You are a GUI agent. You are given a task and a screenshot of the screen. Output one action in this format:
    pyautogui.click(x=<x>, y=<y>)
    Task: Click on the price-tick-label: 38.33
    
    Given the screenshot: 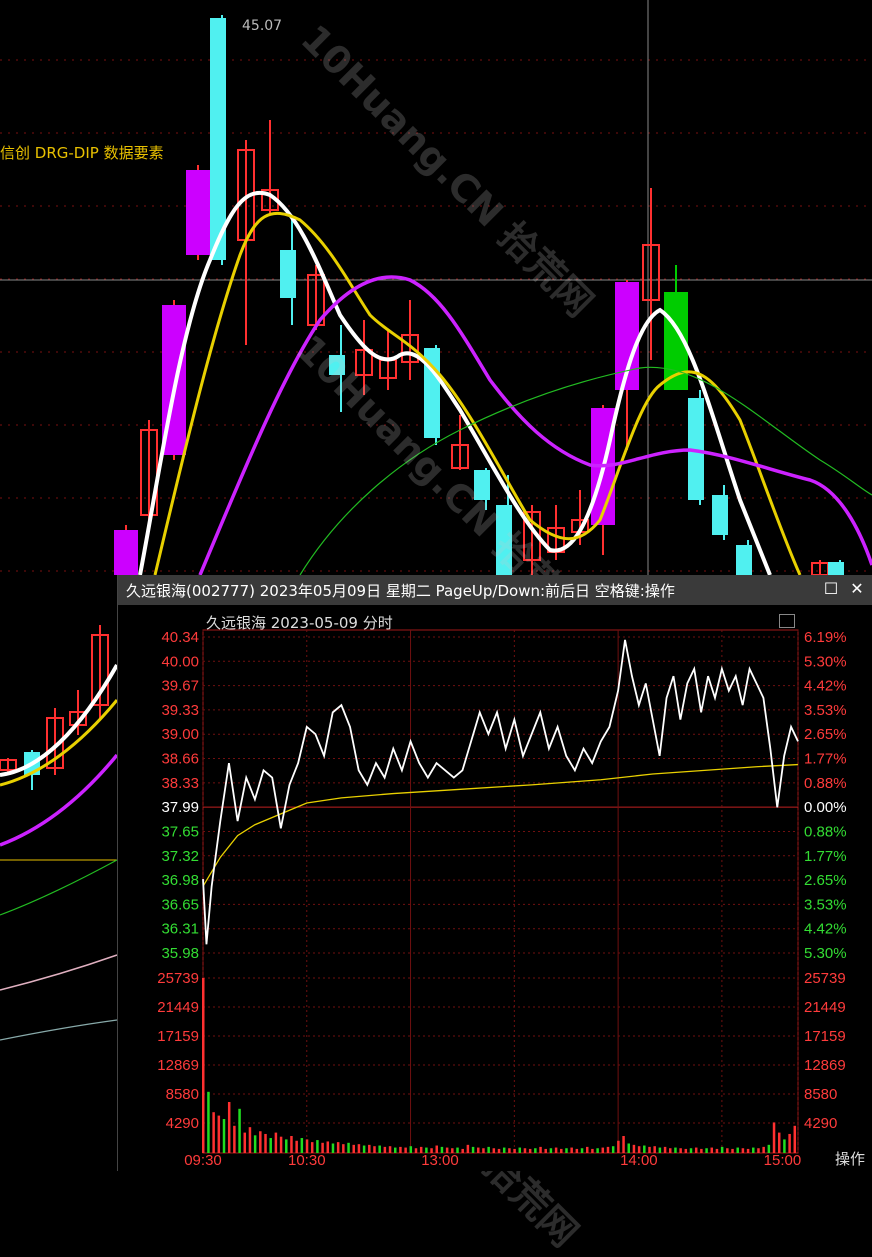 What is the action you would take?
    pyautogui.click(x=180, y=783)
    